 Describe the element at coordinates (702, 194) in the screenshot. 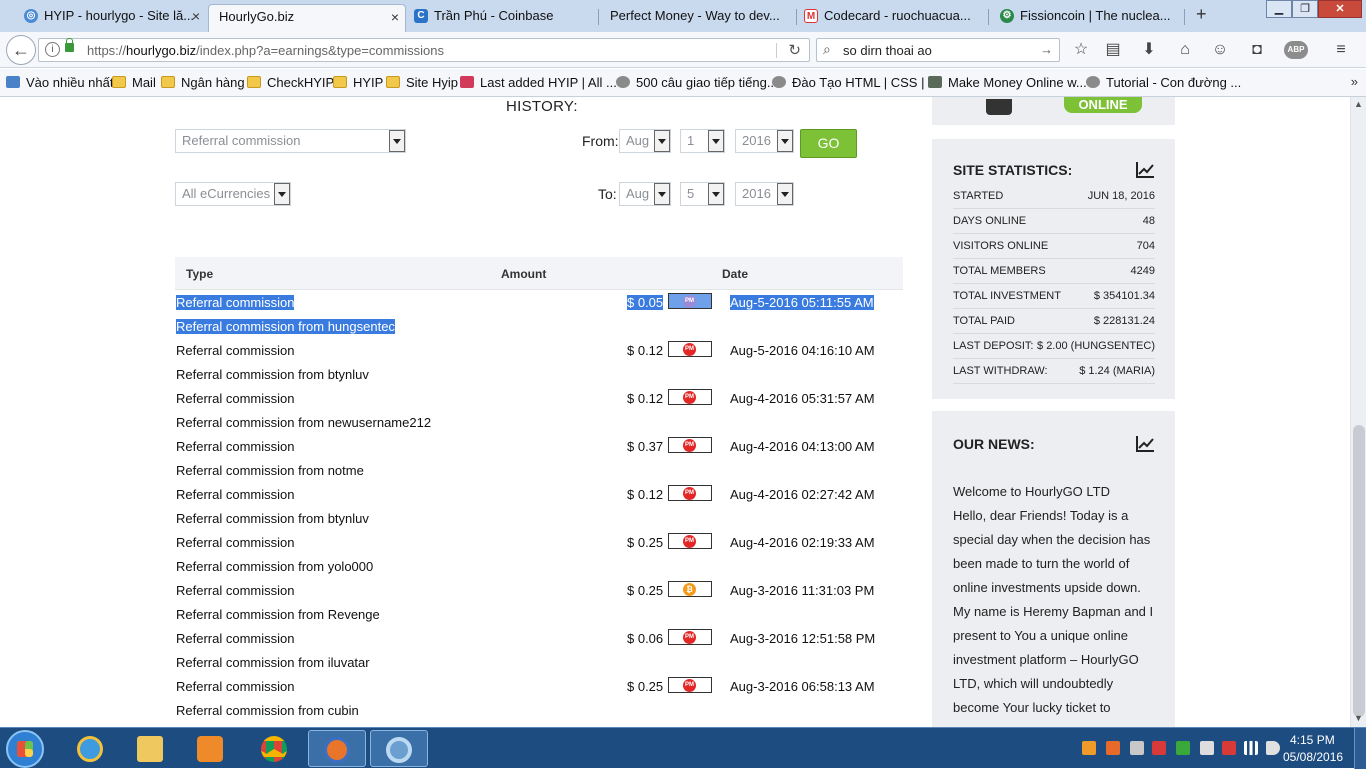

I see `to-day-select: 5` at that location.